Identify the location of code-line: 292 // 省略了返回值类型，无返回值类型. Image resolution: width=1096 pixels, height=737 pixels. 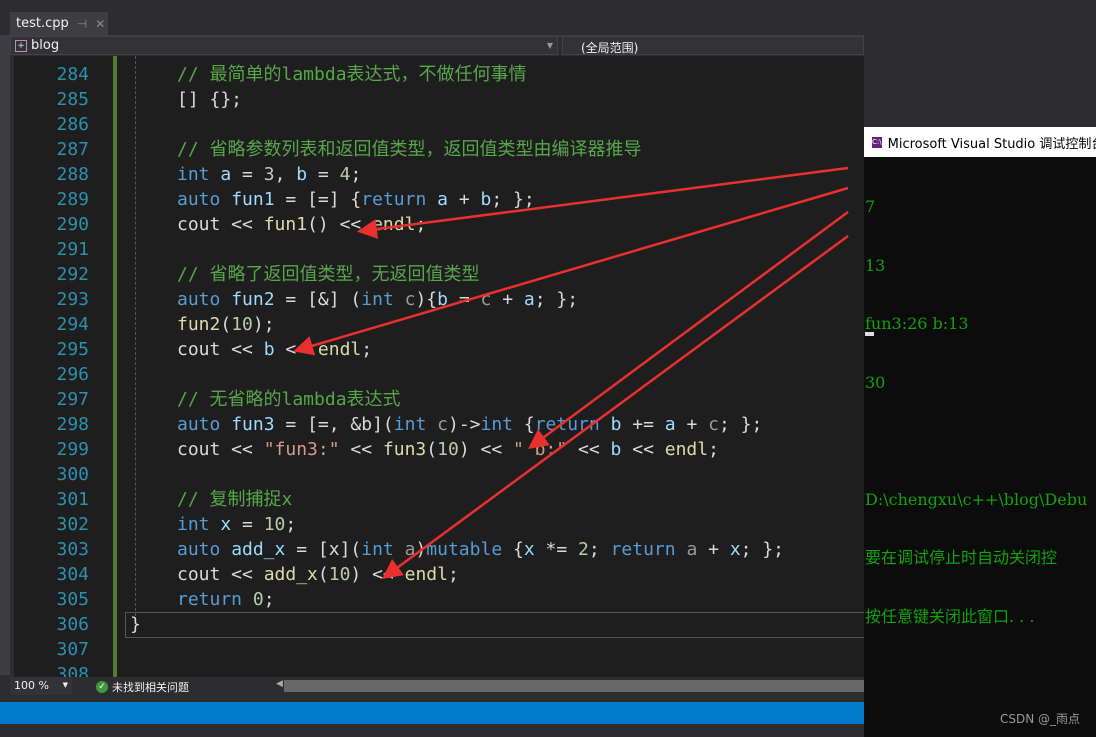
(439, 274).